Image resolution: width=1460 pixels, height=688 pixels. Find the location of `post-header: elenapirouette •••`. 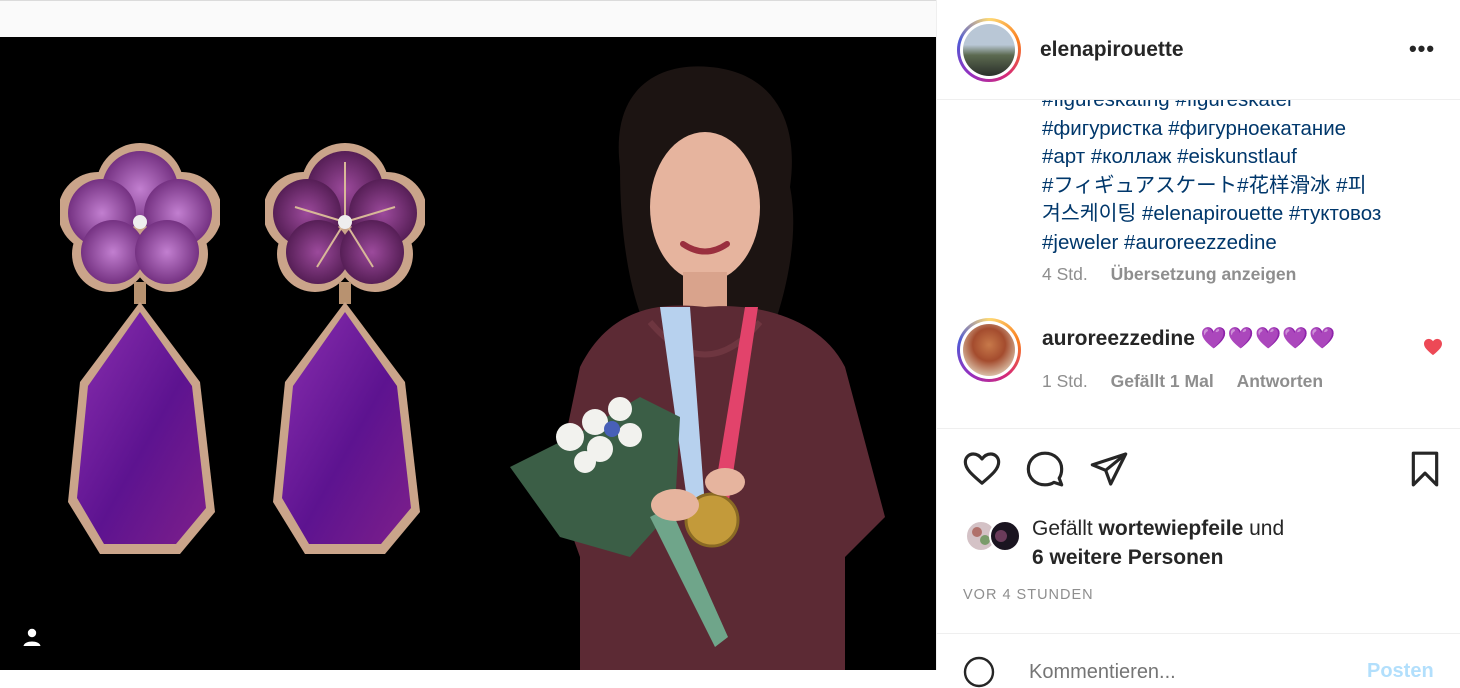

post-header: elenapirouette ••• is located at coordinates (1198, 50).